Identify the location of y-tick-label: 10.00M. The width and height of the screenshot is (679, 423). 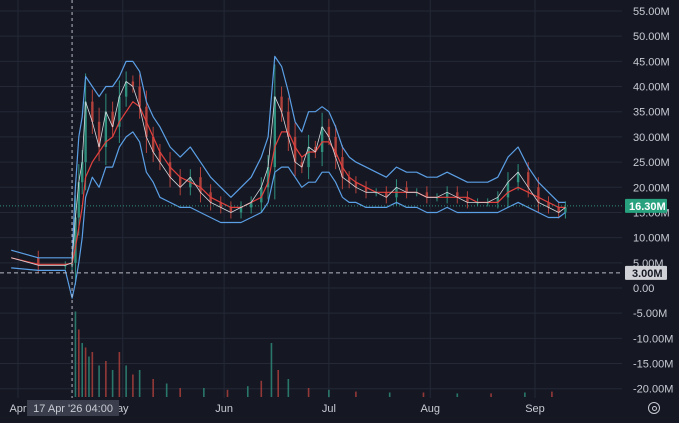
(651, 239).